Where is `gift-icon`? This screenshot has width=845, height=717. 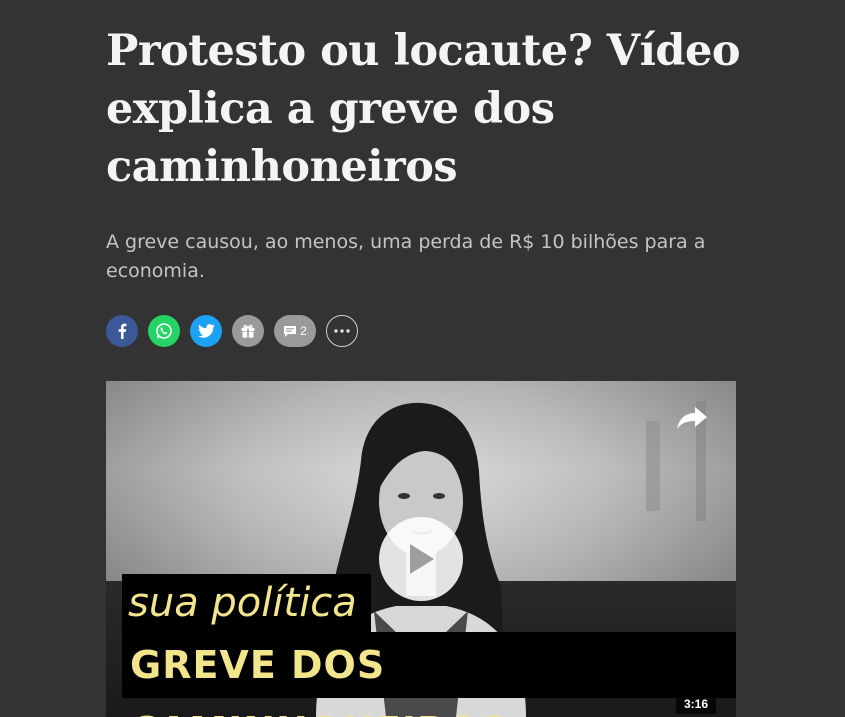
gift-icon is located at coordinates (248, 331).